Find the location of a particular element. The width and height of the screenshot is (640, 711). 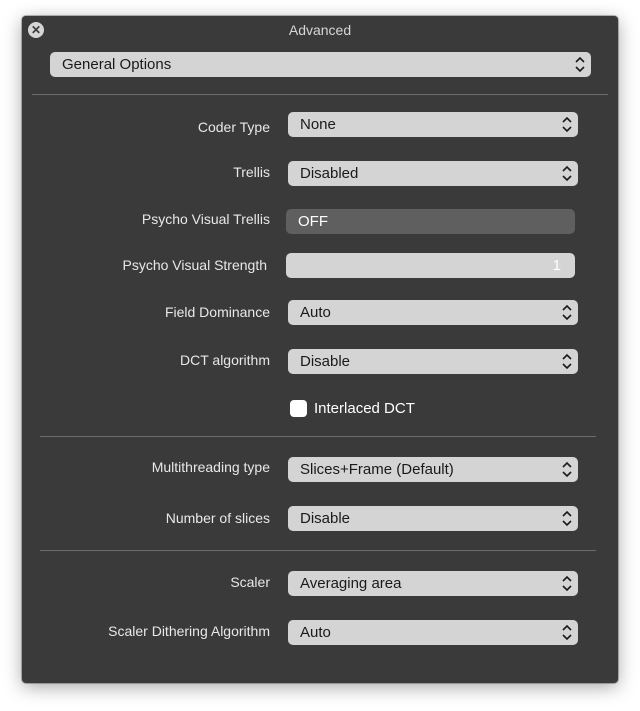

dct-algorithm-label: DCT algorithm is located at coordinates (225, 360).